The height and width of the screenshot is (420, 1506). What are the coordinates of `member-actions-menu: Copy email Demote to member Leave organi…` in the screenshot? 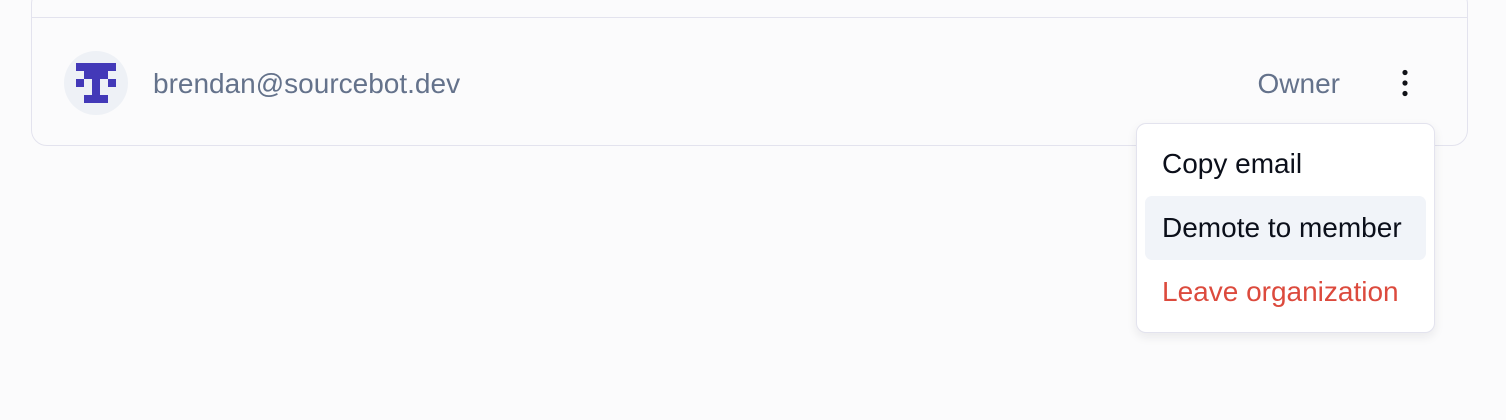 It's located at (1285, 228).